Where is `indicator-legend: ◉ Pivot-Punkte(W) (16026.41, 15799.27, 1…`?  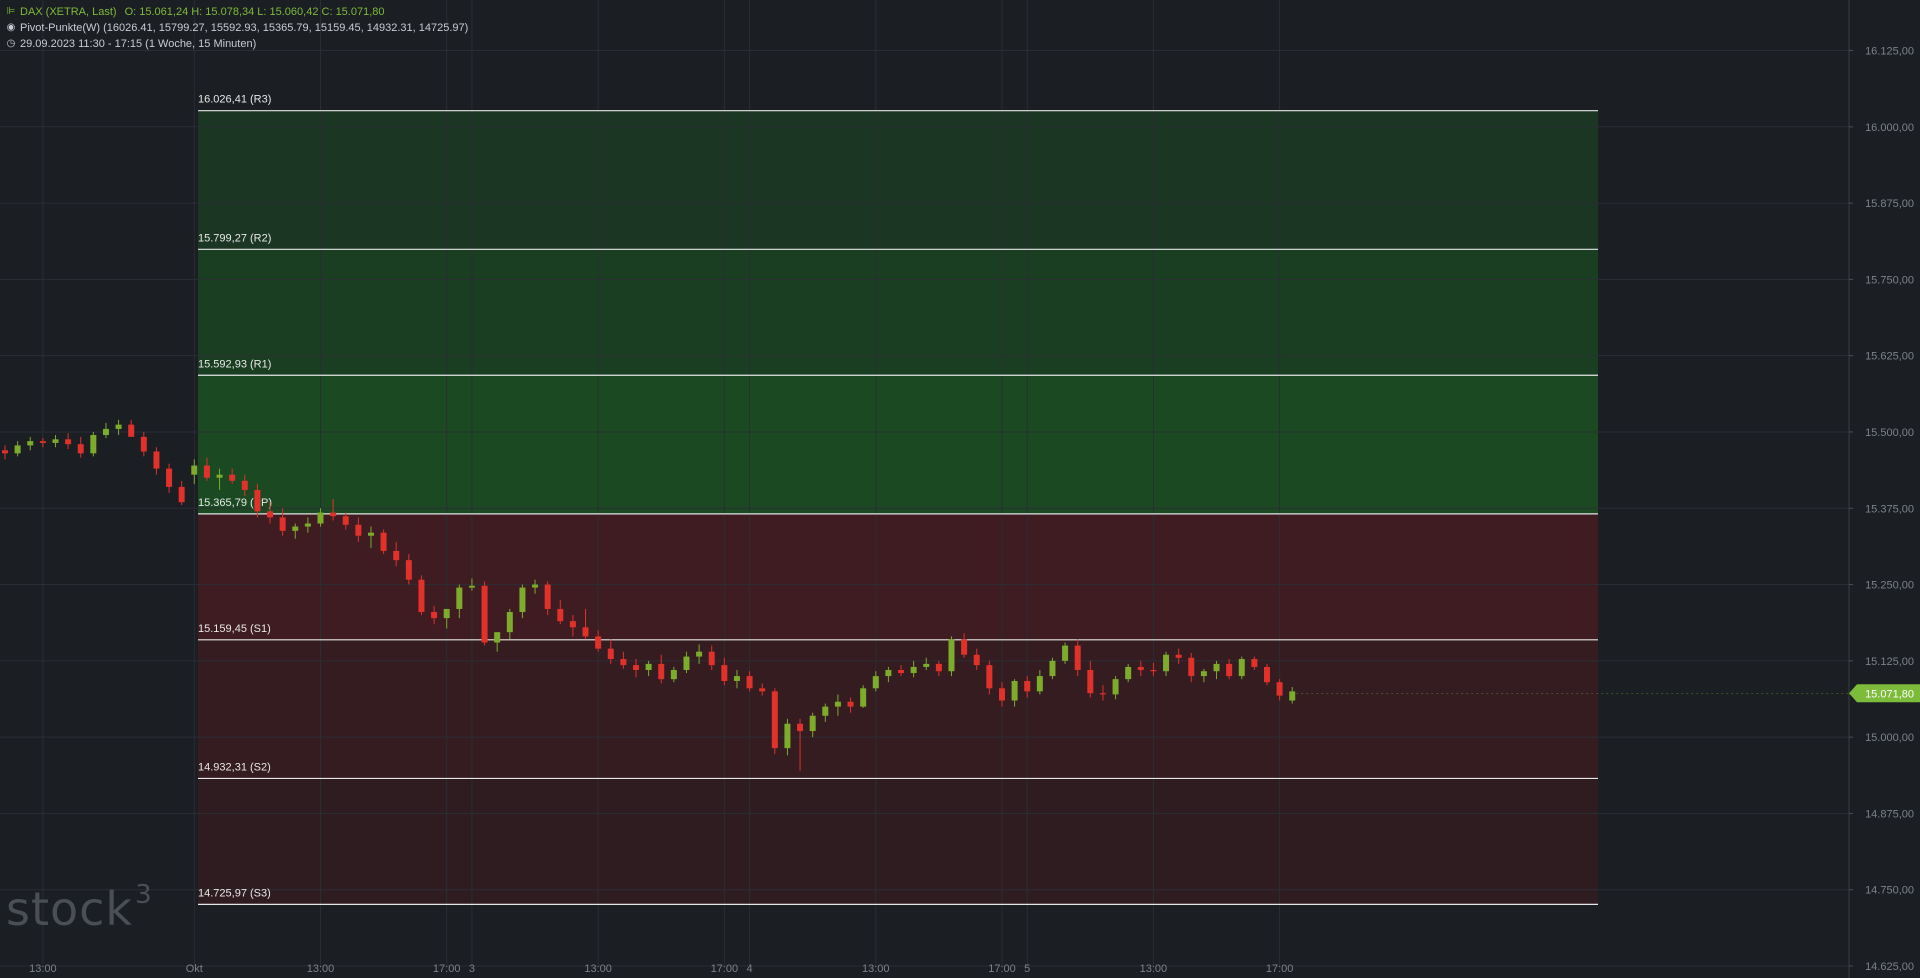
indicator-legend: ◉ Pivot-Punkte(W) (16026.41, 15799.27, 1… is located at coordinates (237, 28).